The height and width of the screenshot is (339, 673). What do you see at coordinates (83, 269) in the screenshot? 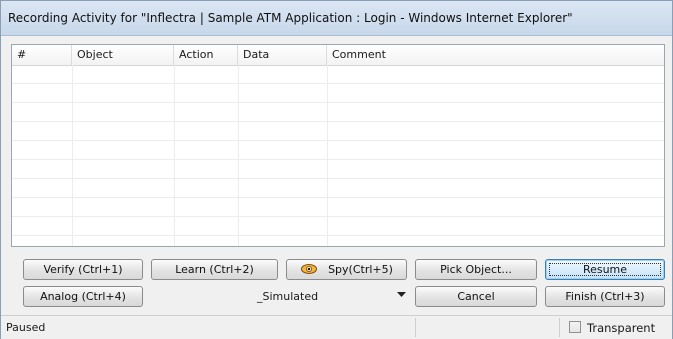
I see `verify-button: Verify (Ctrl+1)` at bounding box center [83, 269].